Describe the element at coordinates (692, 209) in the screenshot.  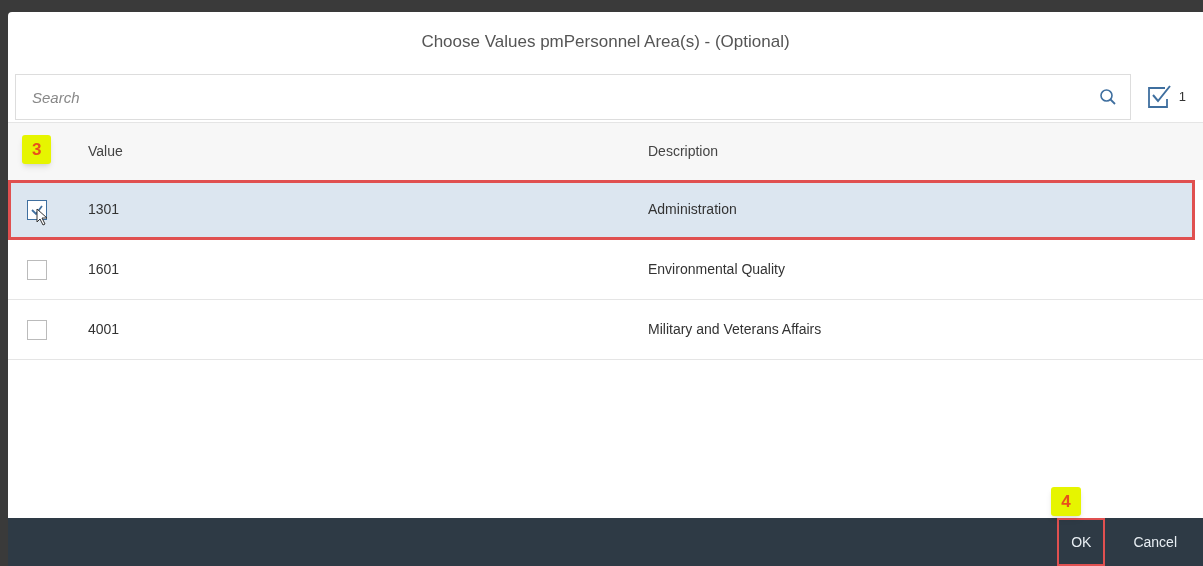
I see `table-cell-text: Administration` at that location.